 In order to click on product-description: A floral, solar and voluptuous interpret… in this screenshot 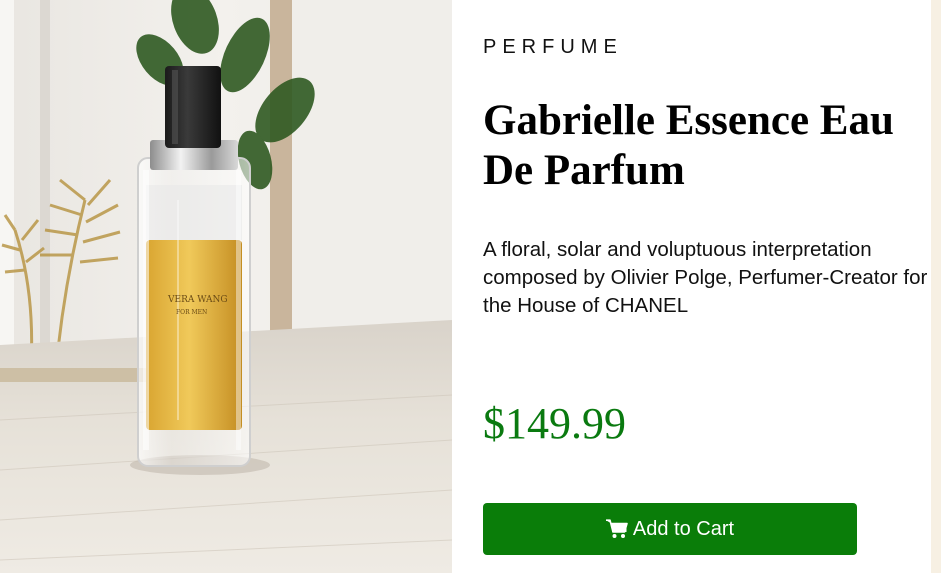, I will do `click(705, 277)`.